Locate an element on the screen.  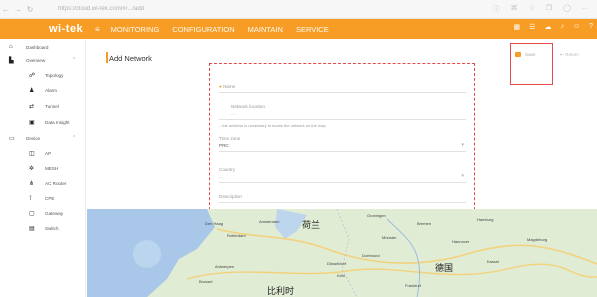
sidebar-item-dashboard: ⌂ Dashboard is located at coordinates (43, 47).